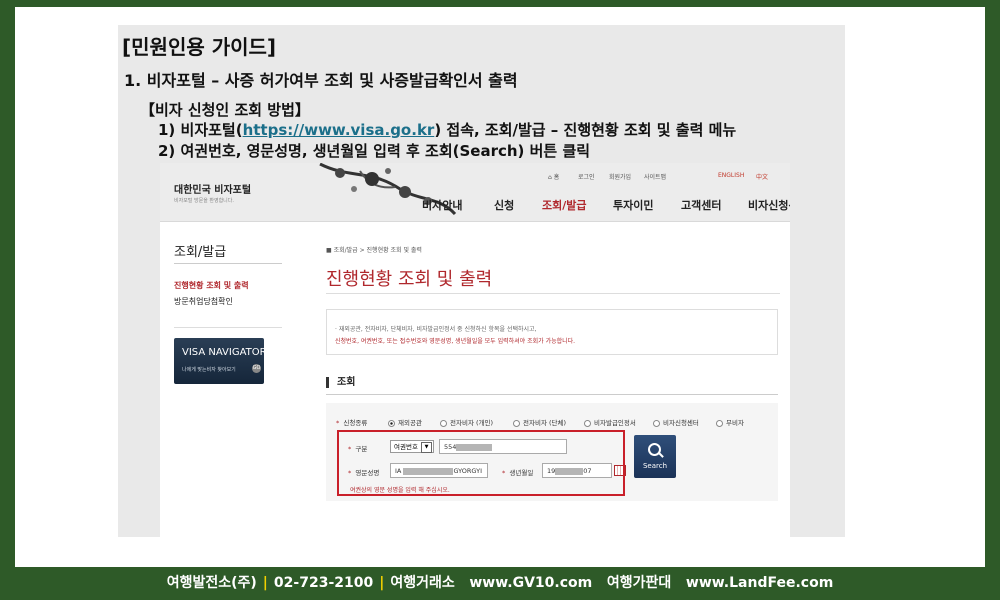  What do you see at coordinates (329, 250) in the screenshot?
I see `home-icon: ■` at bounding box center [329, 250].